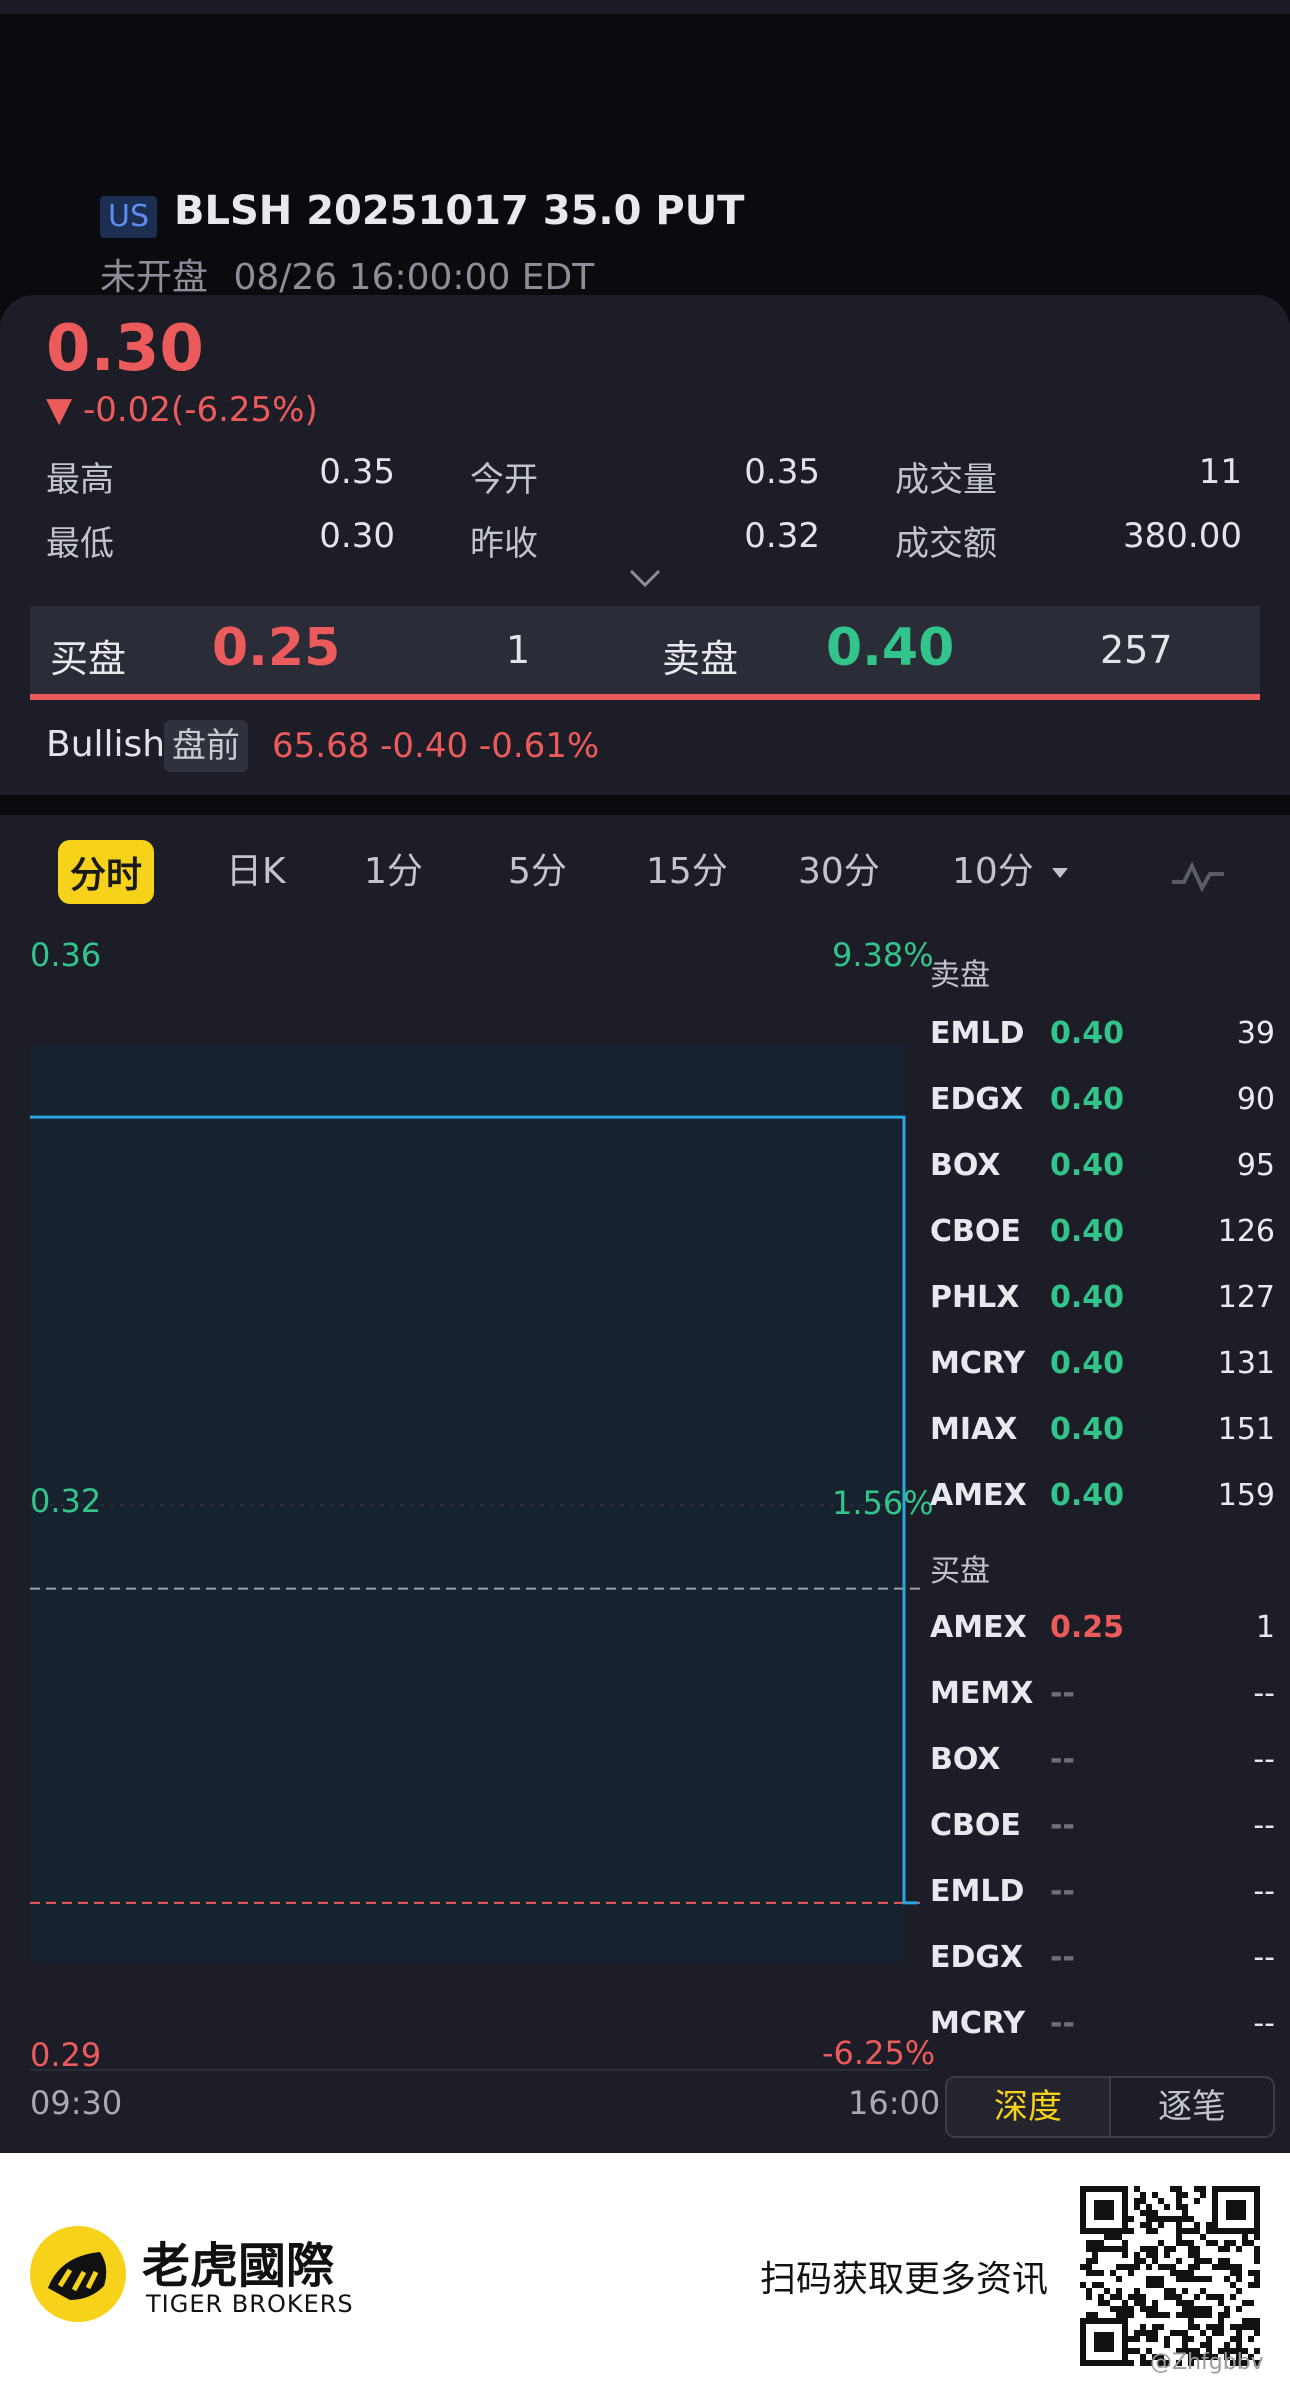  I want to click on last-price: 0.30, so click(125, 349).